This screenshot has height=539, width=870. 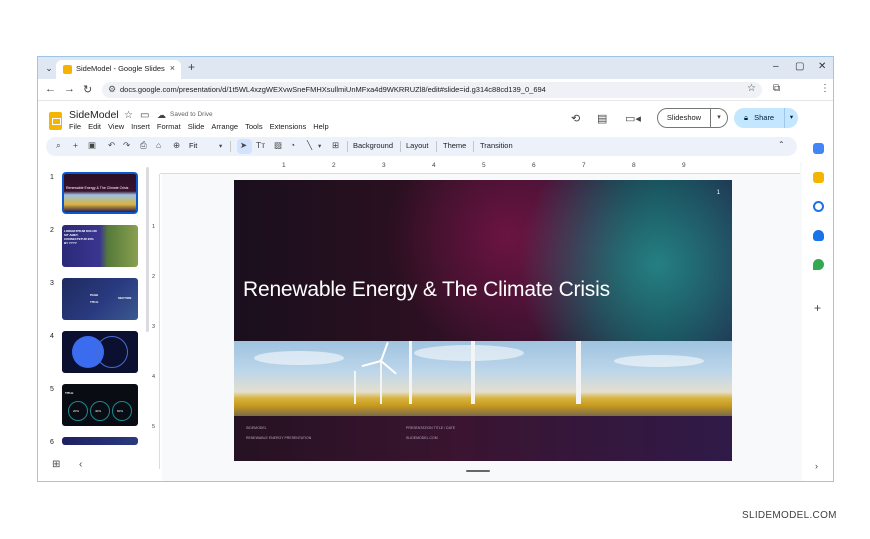 What do you see at coordinates (480, 168) in the screenshot?
I see `horizontal-ruler: 1 2 3 4 5 6 7 8 9` at bounding box center [480, 168].